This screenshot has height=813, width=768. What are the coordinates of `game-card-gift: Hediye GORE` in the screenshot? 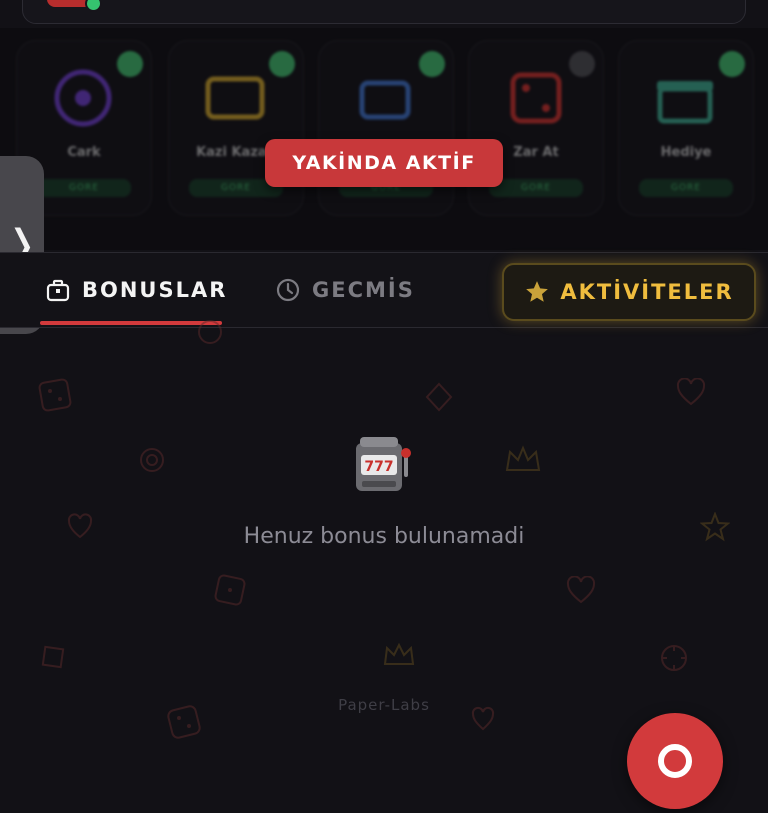 It's located at (686, 128).